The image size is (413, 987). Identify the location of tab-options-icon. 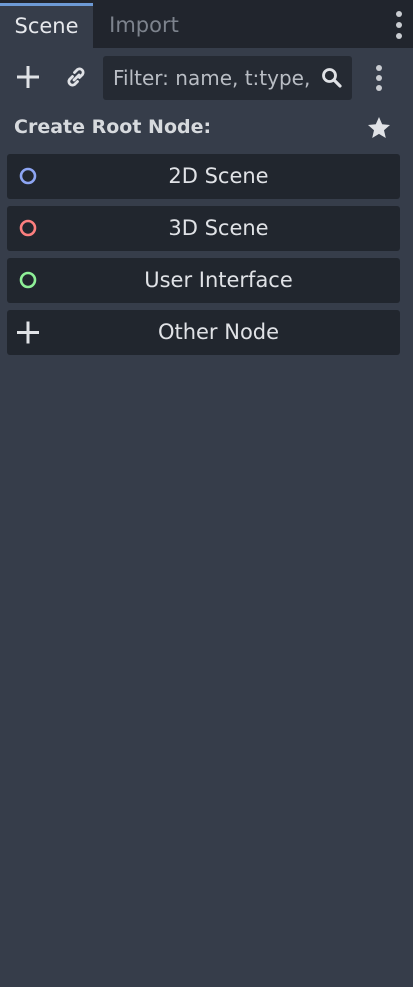
(399, 25).